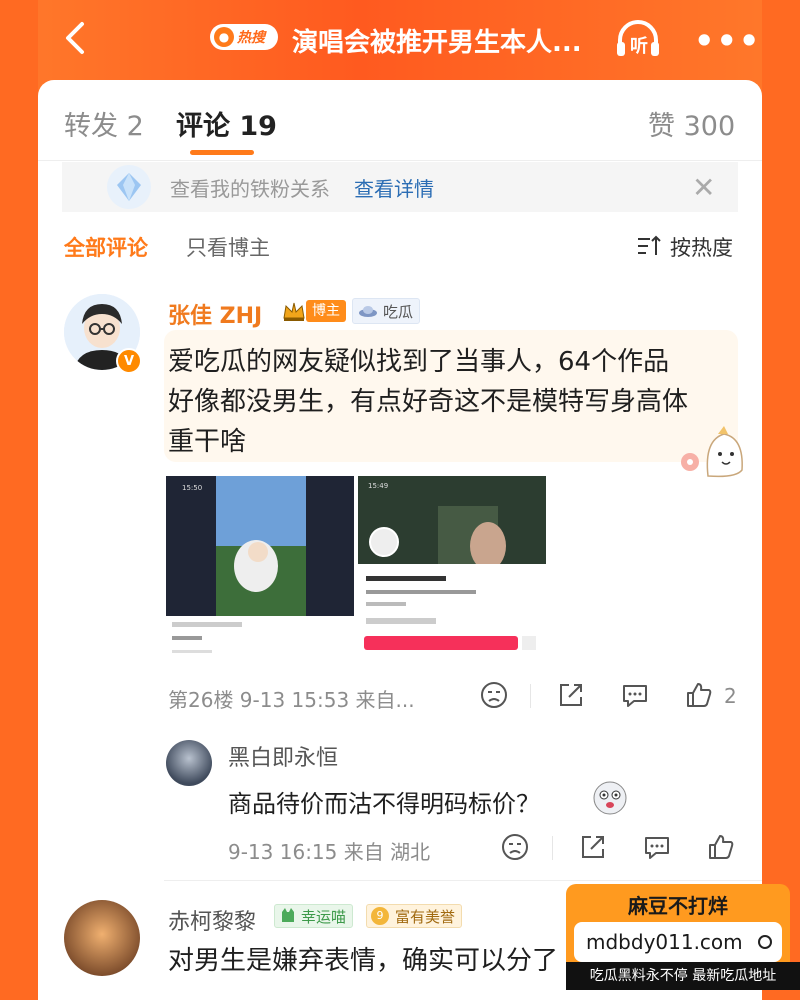  Describe the element at coordinates (212, 920) in the screenshot. I see `username: 赤柯黎黎` at that location.